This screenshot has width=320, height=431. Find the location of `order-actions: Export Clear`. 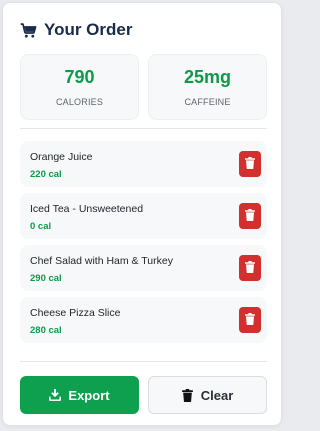

order-actions: Export Clear is located at coordinates (143, 395).